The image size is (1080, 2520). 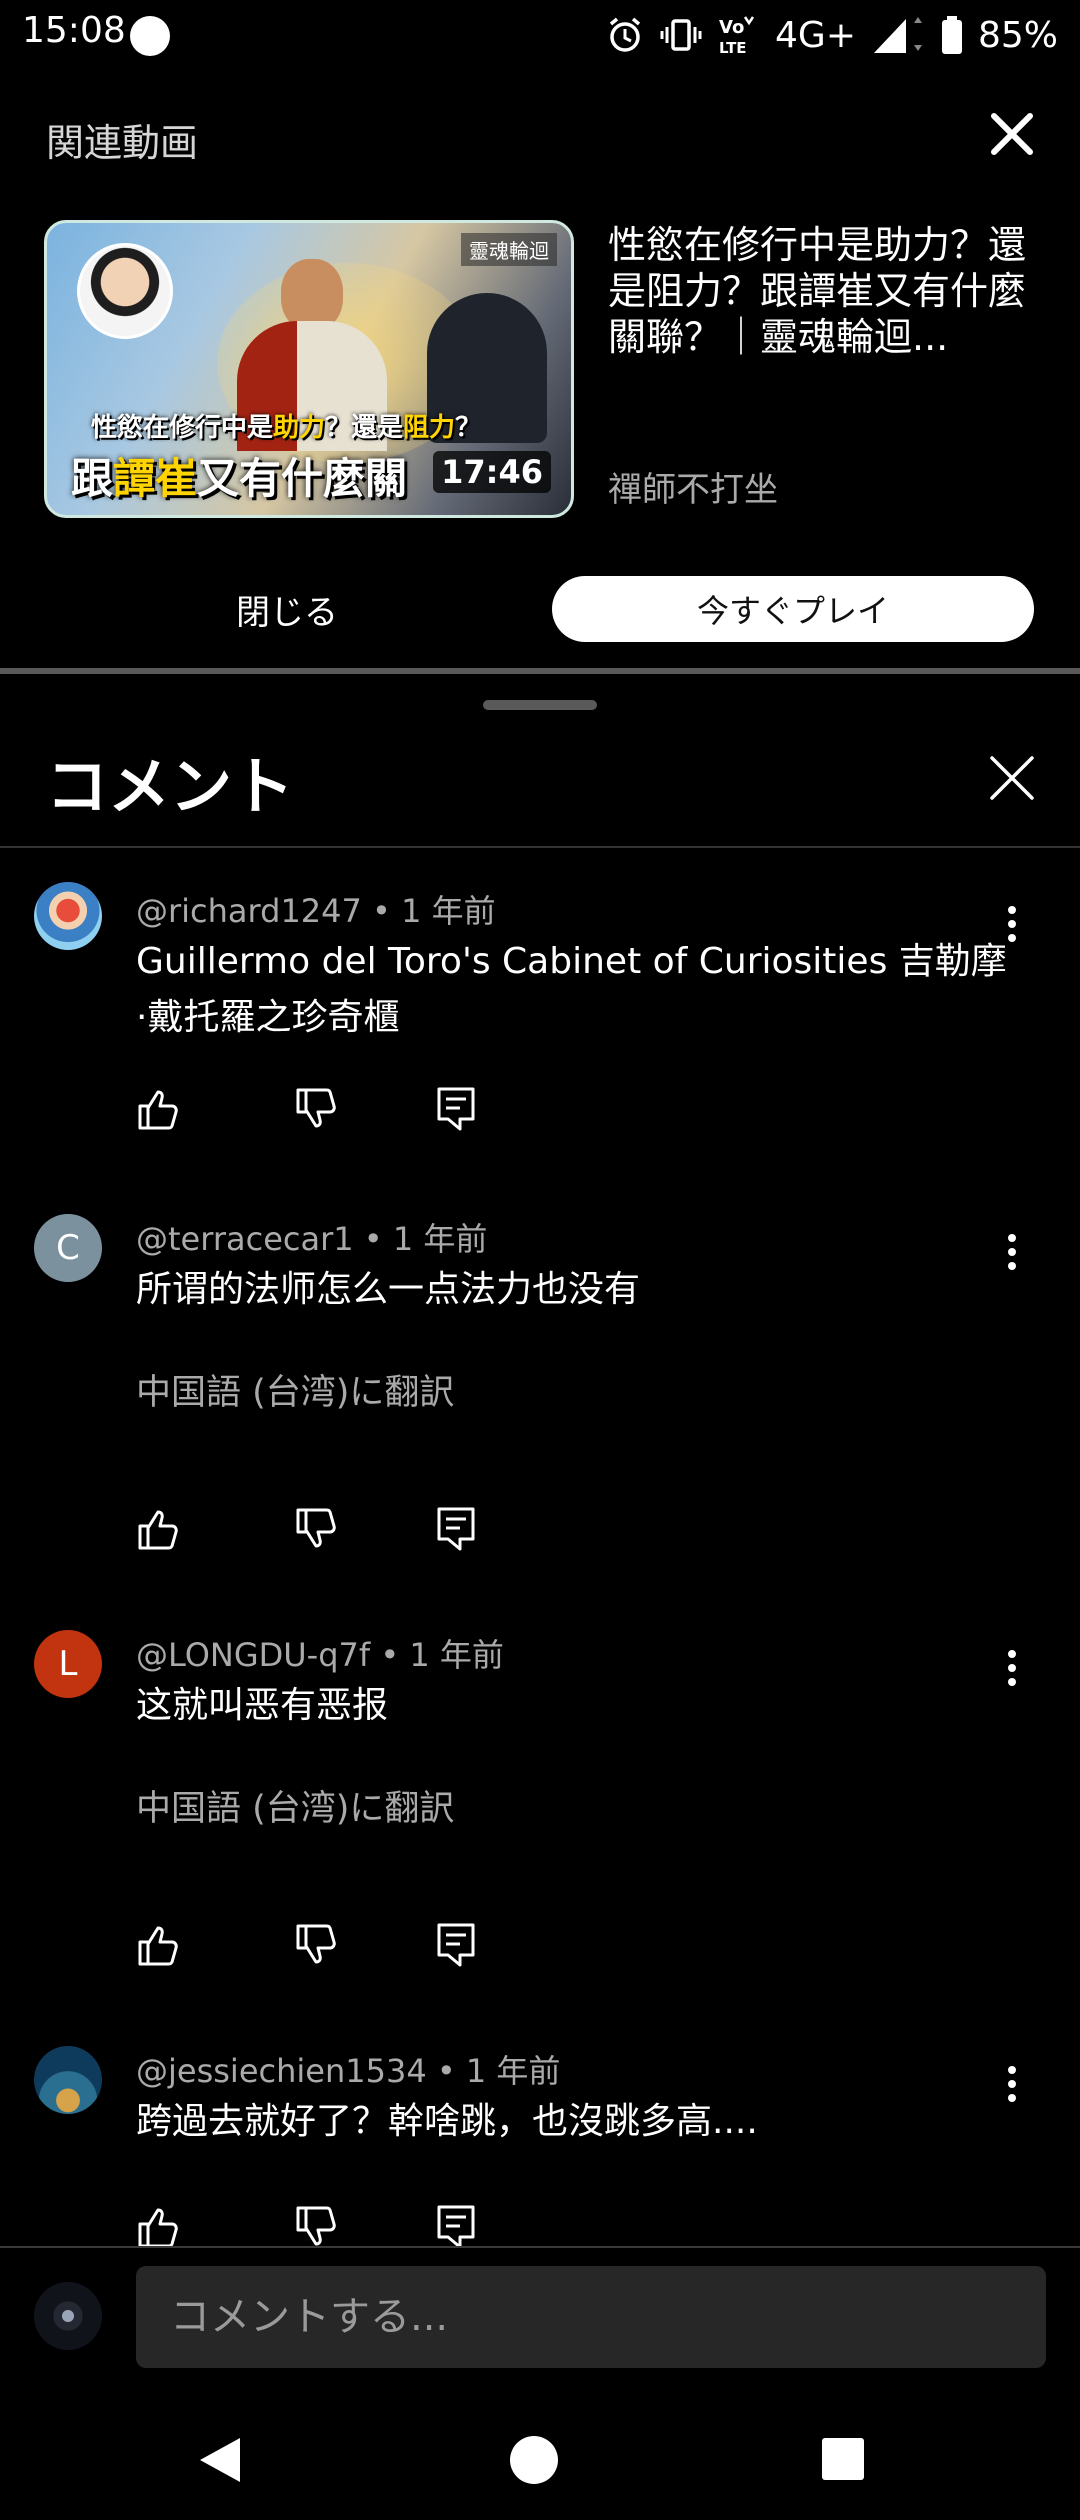 I want to click on video-duration: 17:46, so click(x=492, y=472).